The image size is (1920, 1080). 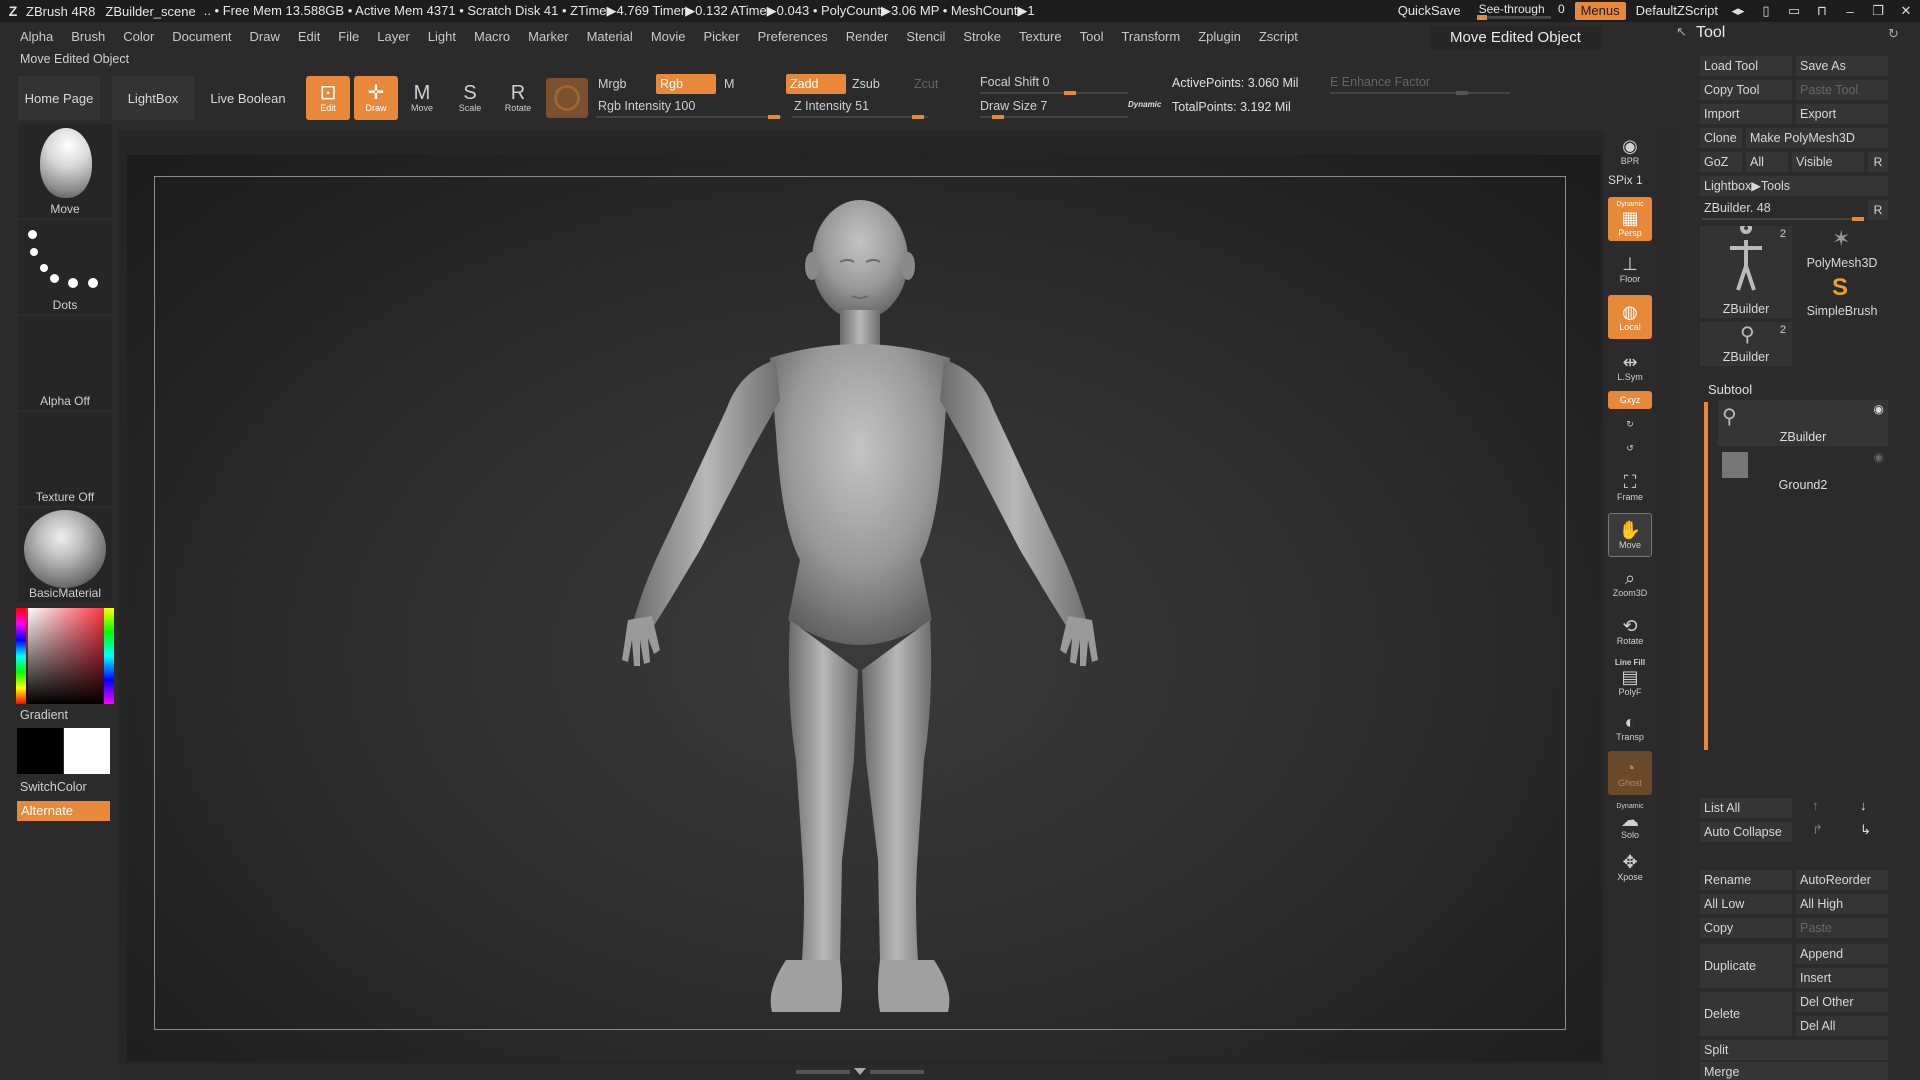 I want to click on del-all-button: Del All, so click(x=1842, y=1026).